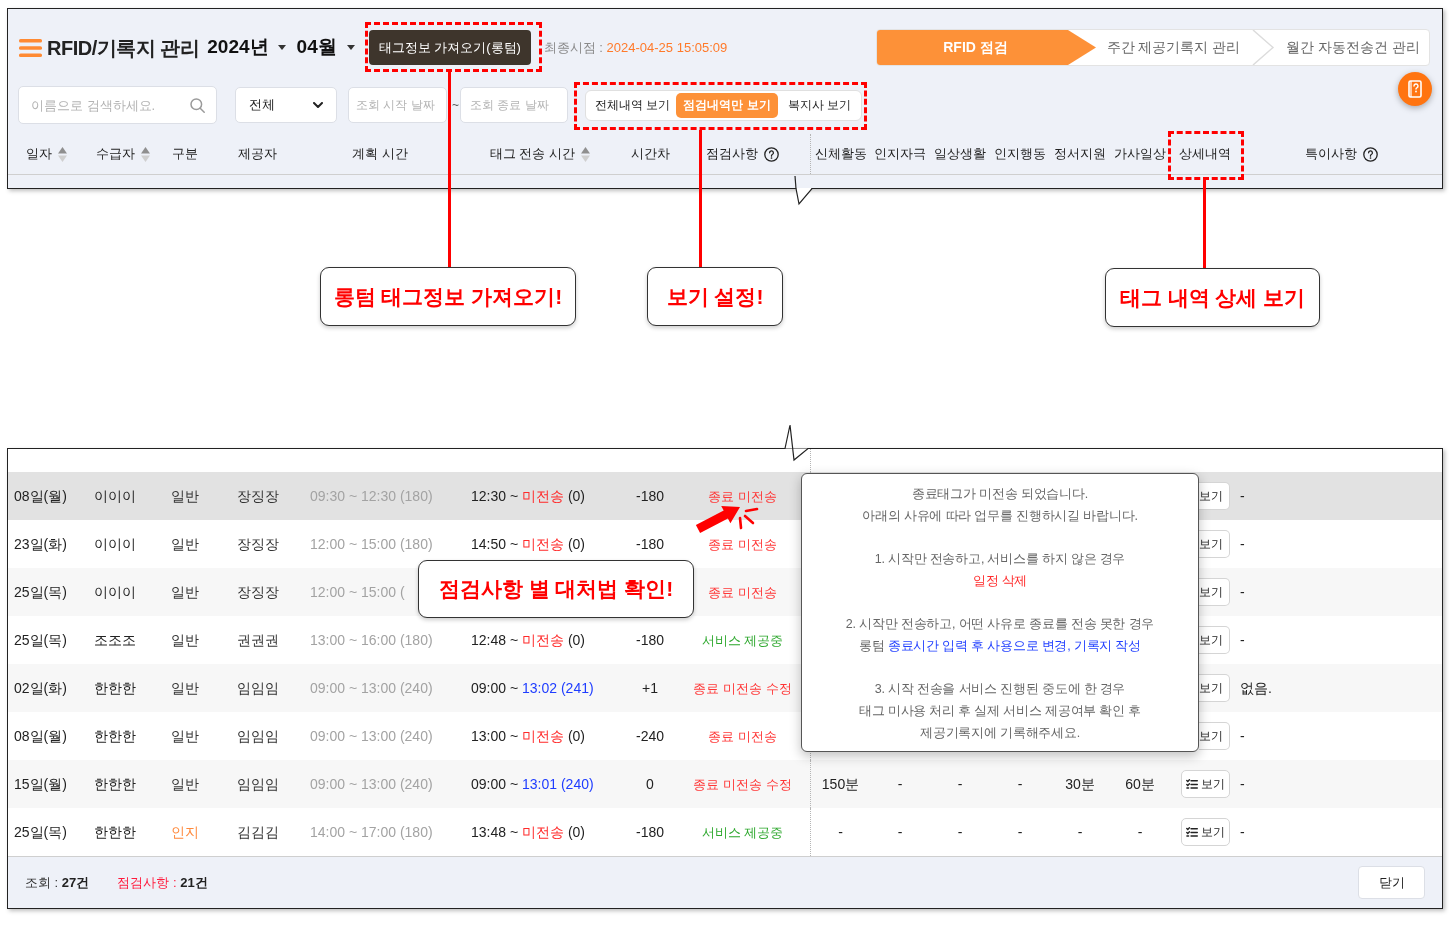 This screenshot has height=930, width=1449. Describe the element at coordinates (162, 882) in the screenshot. I see `summary-count: 점검사항 : 21건` at that location.